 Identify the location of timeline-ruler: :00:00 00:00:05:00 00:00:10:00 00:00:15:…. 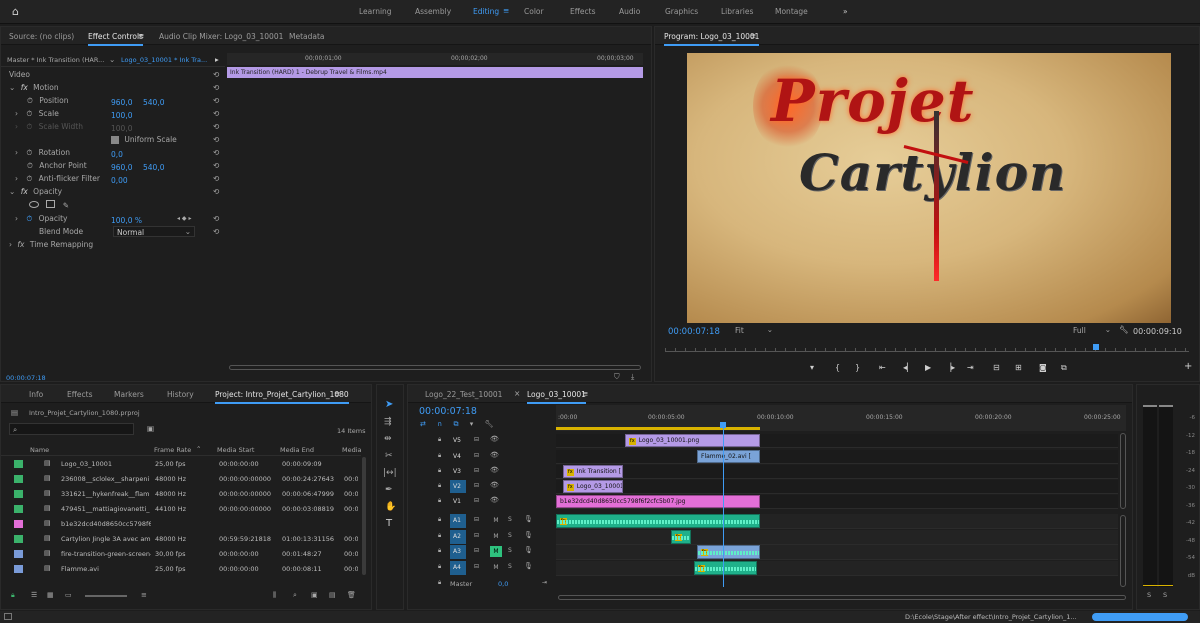
(841, 418).